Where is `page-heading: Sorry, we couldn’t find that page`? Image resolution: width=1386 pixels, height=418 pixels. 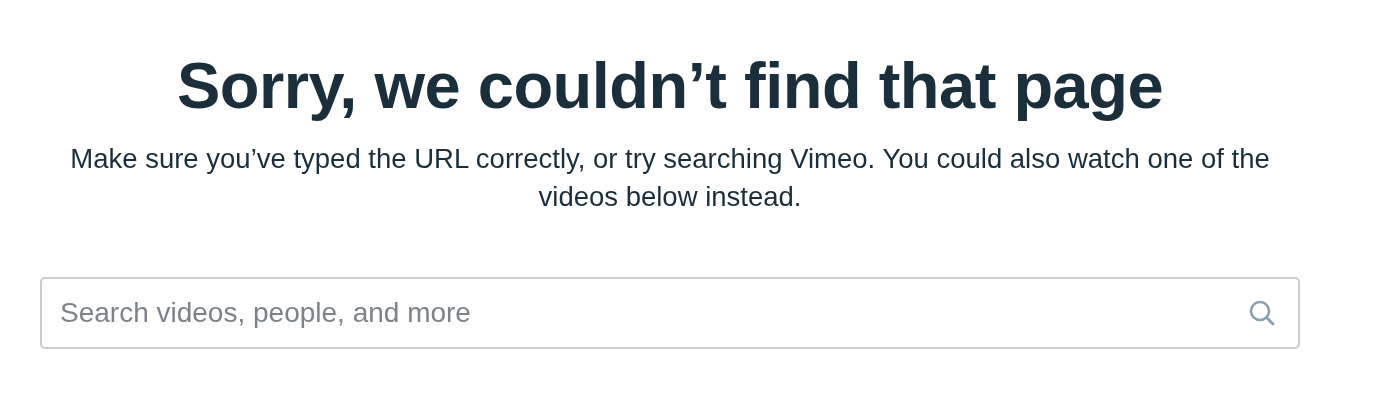
page-heading: Sorry, we couldn’t find that page is located at coordinates (670, 86).